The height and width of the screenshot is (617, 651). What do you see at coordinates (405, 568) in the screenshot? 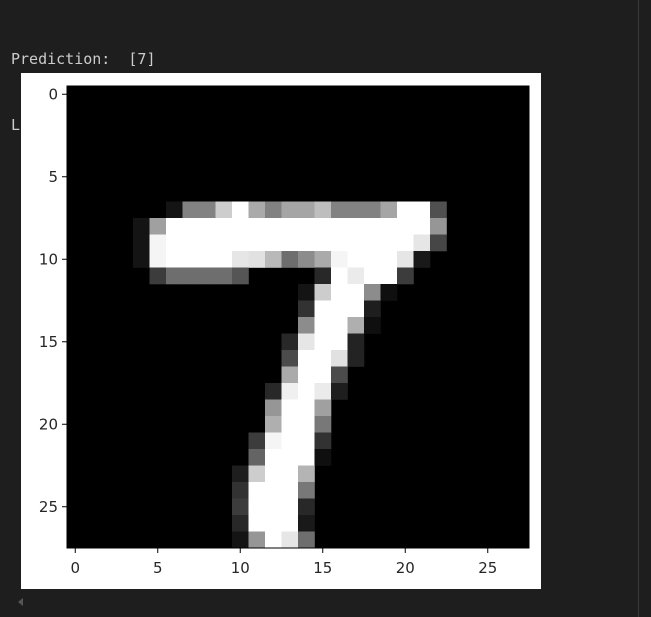
I see `x-tick-label: 20` at bounding box center [405, 568].